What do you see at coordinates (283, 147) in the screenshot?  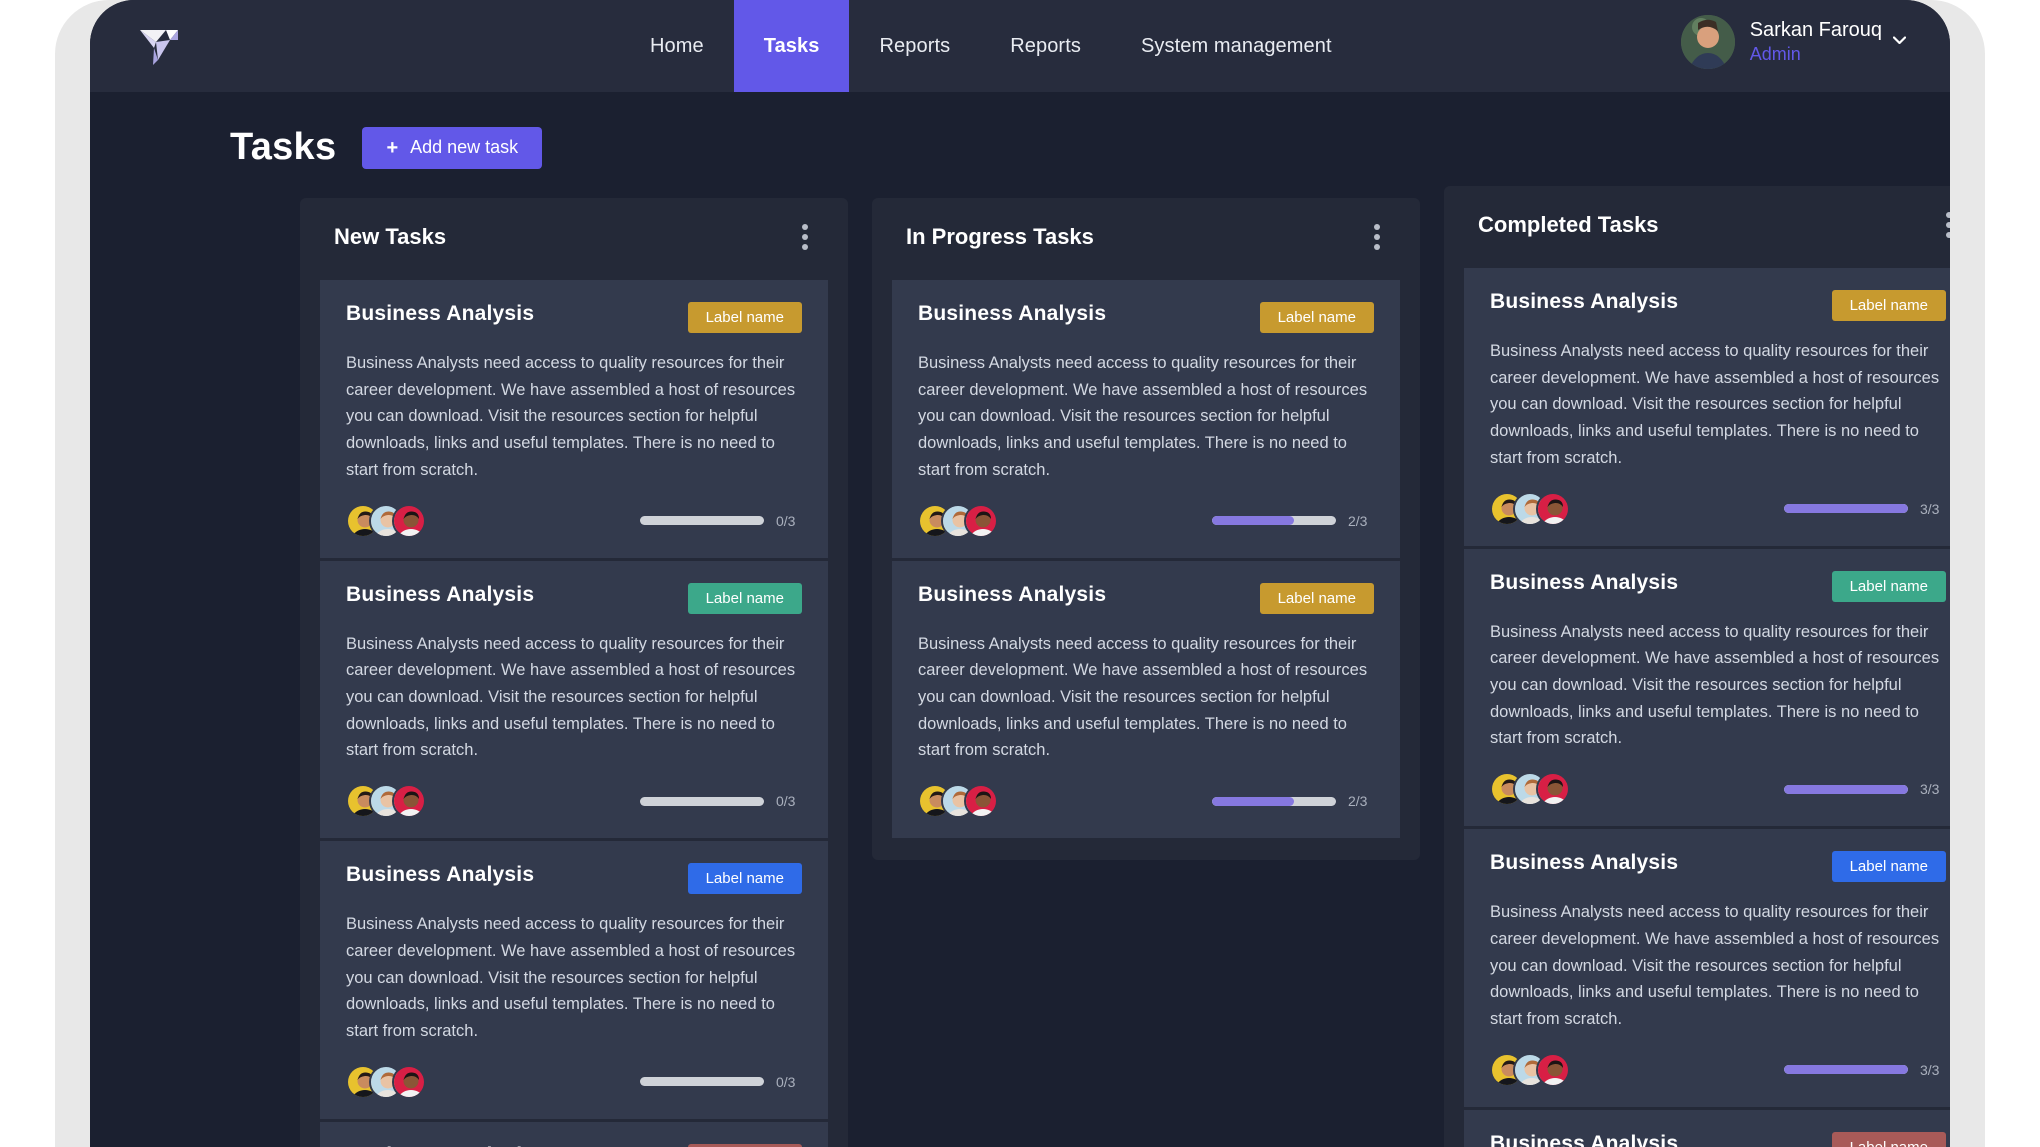 I see `page-title: Tasks` at bounding box center [283, 147].